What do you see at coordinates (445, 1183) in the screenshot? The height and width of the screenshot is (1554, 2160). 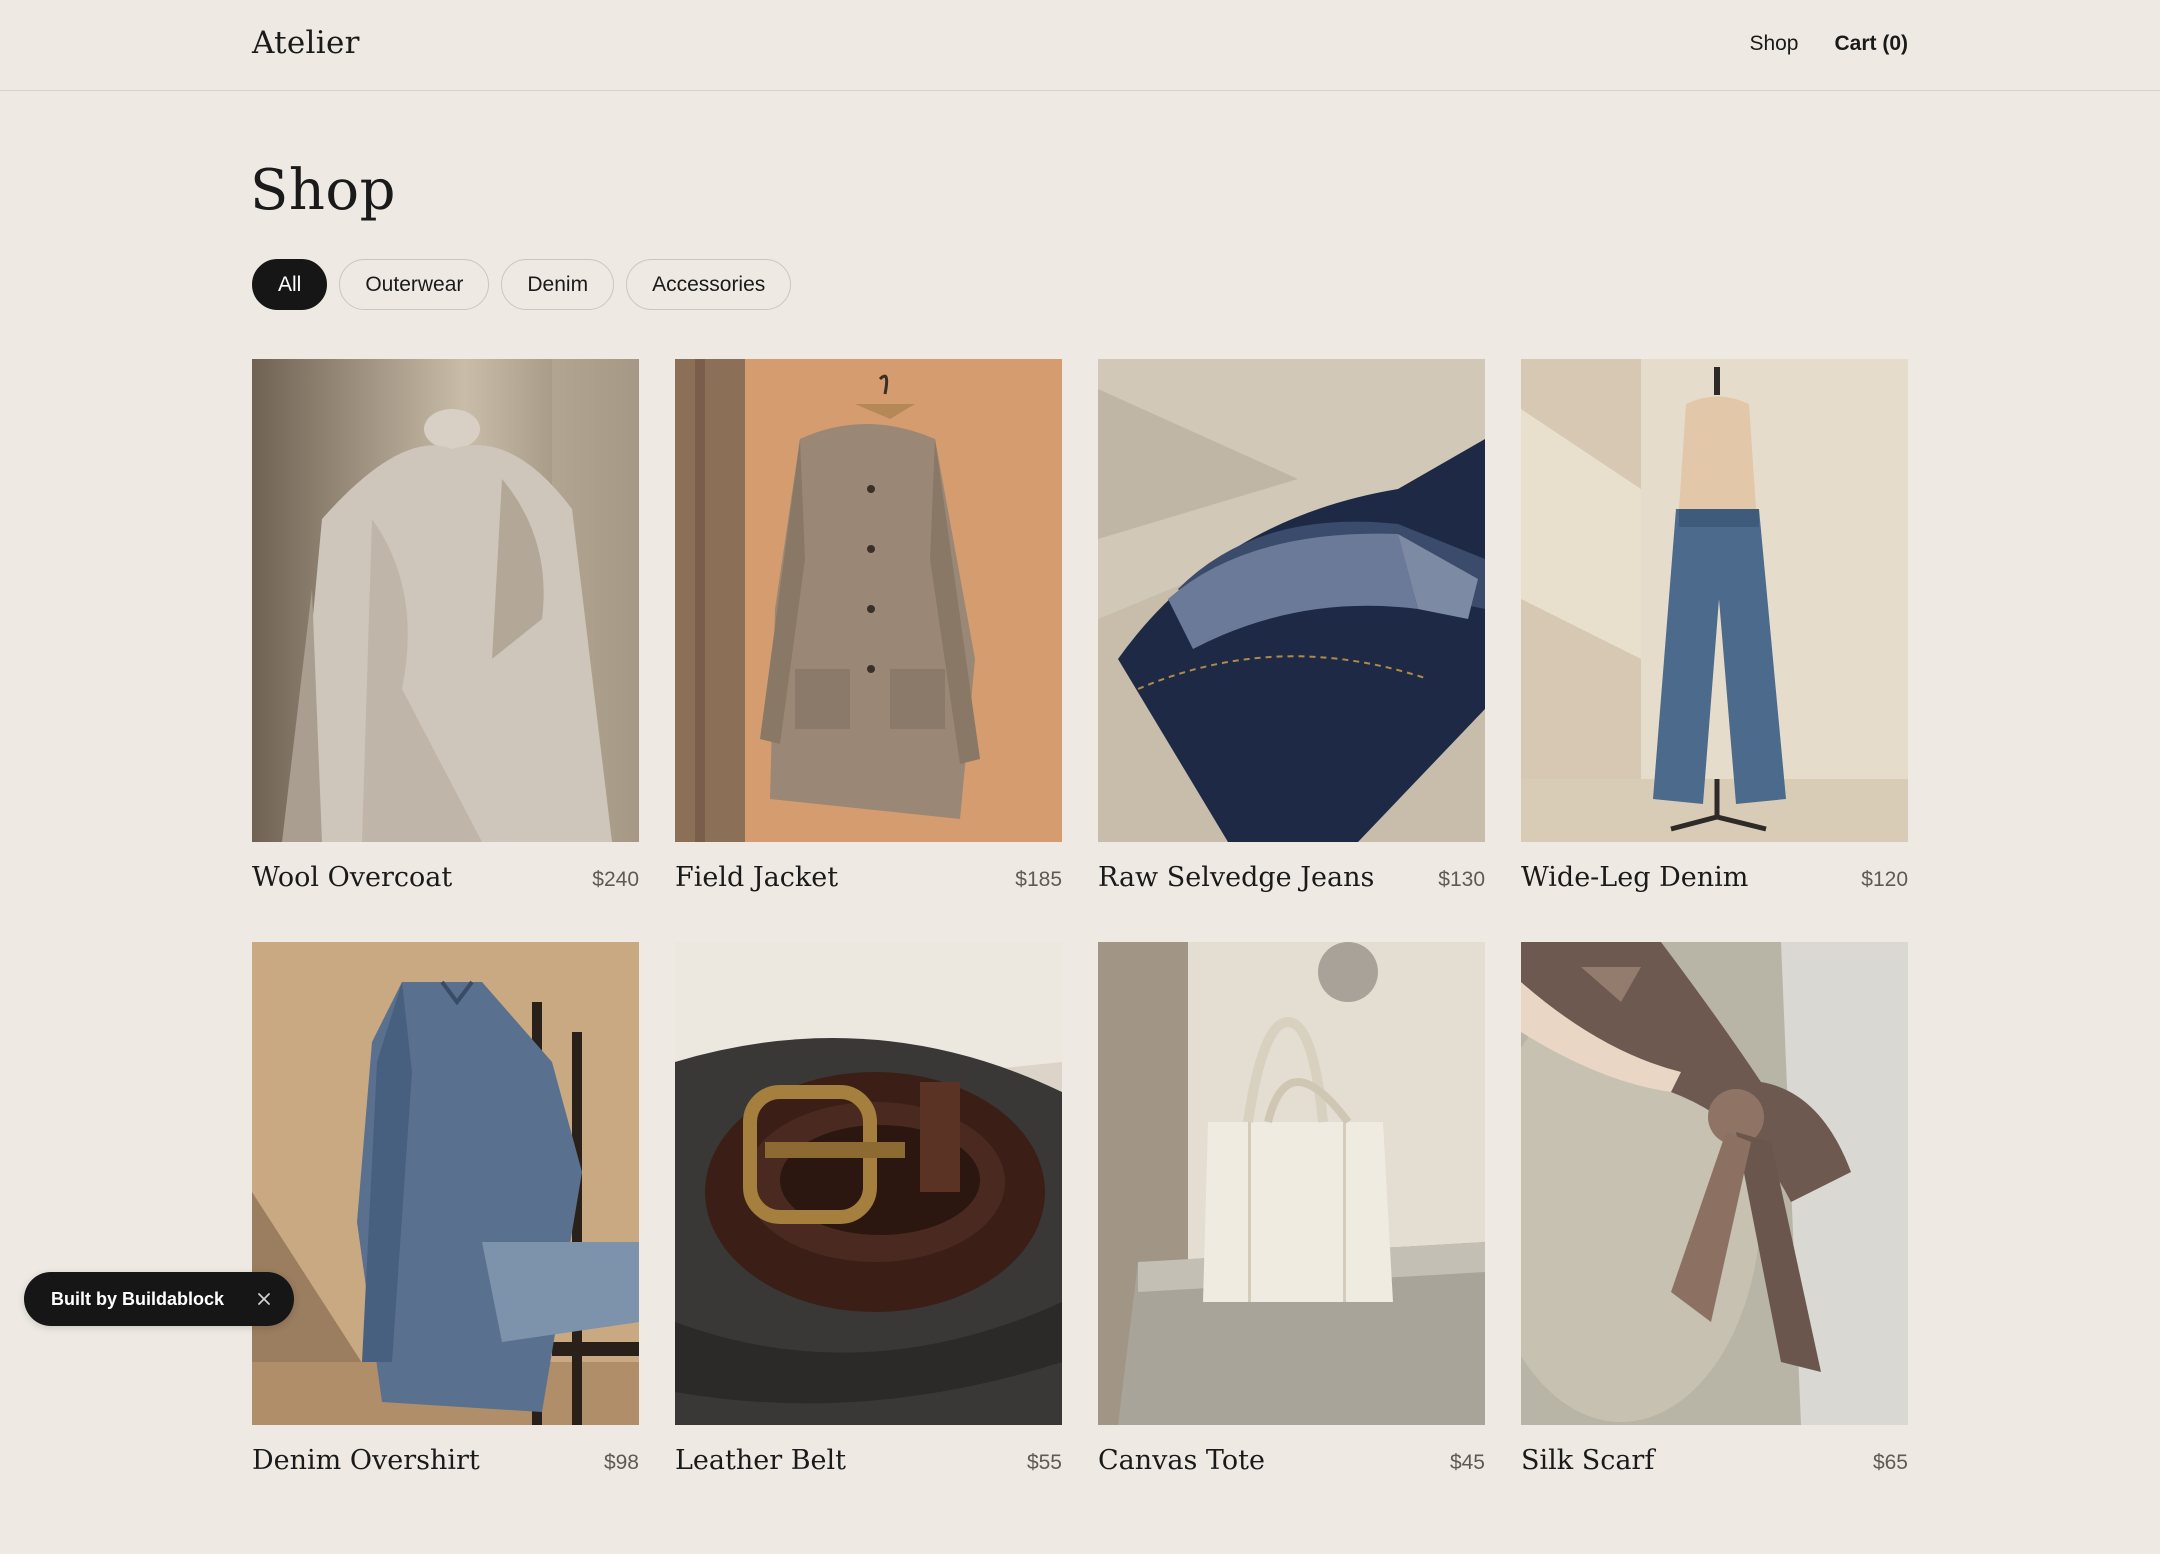 I see `denim-overshirt-image` at bounding box center [445, 1183].